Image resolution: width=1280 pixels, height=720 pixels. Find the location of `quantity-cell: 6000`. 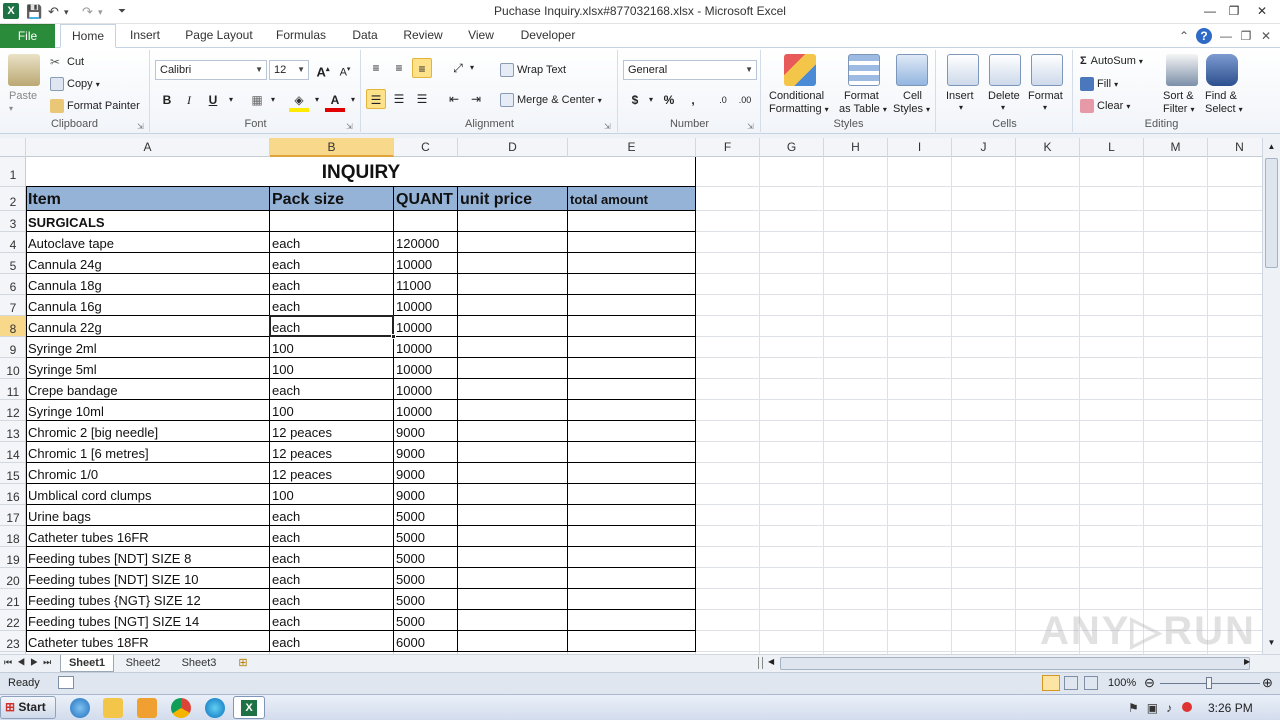

quantity-cell: 6000 is located at coordinates (426, 641).